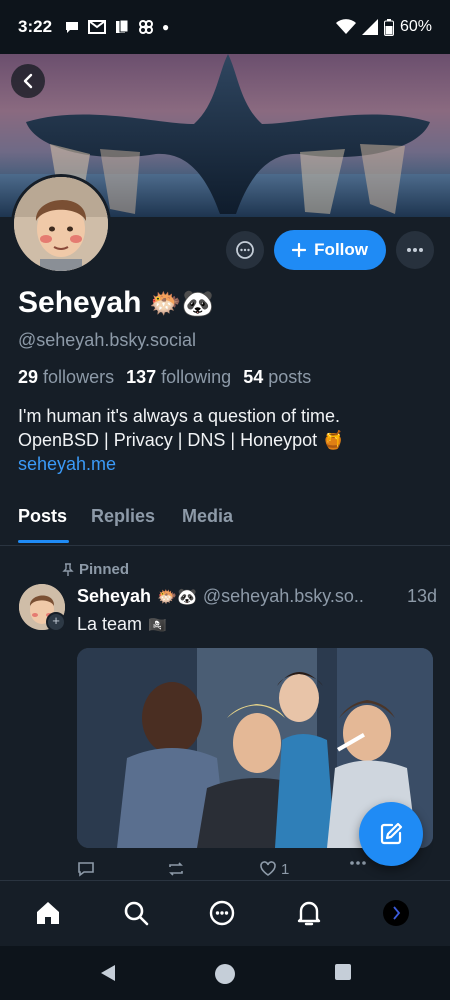 The height and width of the screenshot is (1000, 450). I want to click on profile-actions: Follow, so click(330, 250).